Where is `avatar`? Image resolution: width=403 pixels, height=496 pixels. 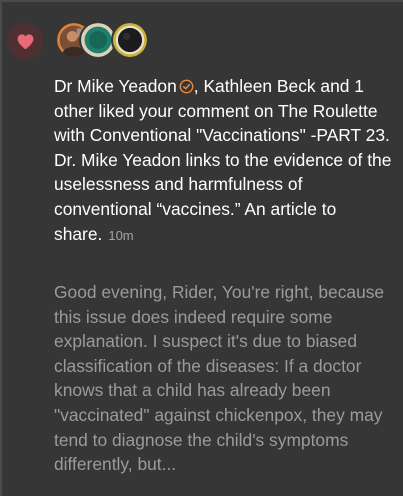
avatar is located at coordinates (130, 40).